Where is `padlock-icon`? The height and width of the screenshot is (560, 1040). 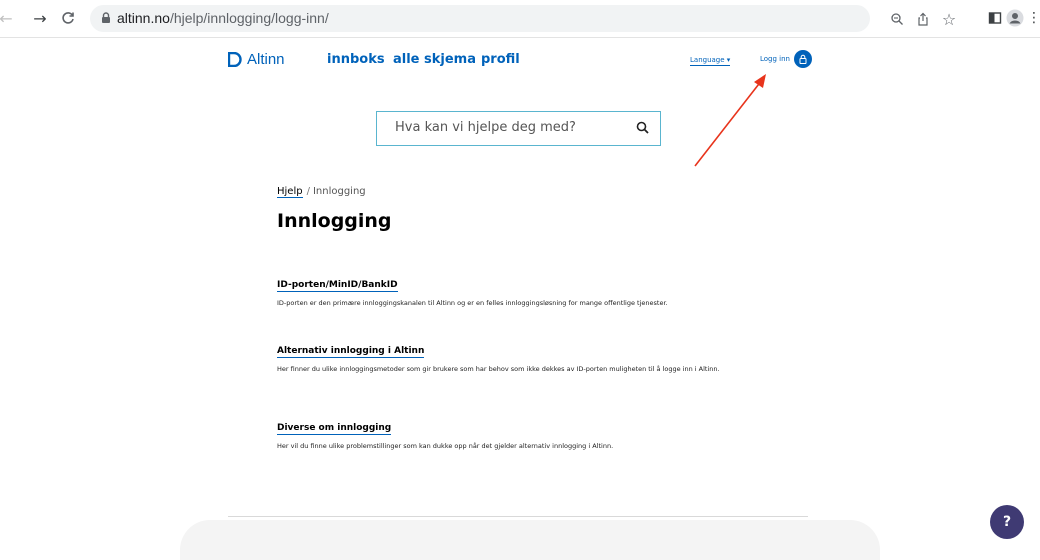 padlock-icon is located at coordinates (803, 59).